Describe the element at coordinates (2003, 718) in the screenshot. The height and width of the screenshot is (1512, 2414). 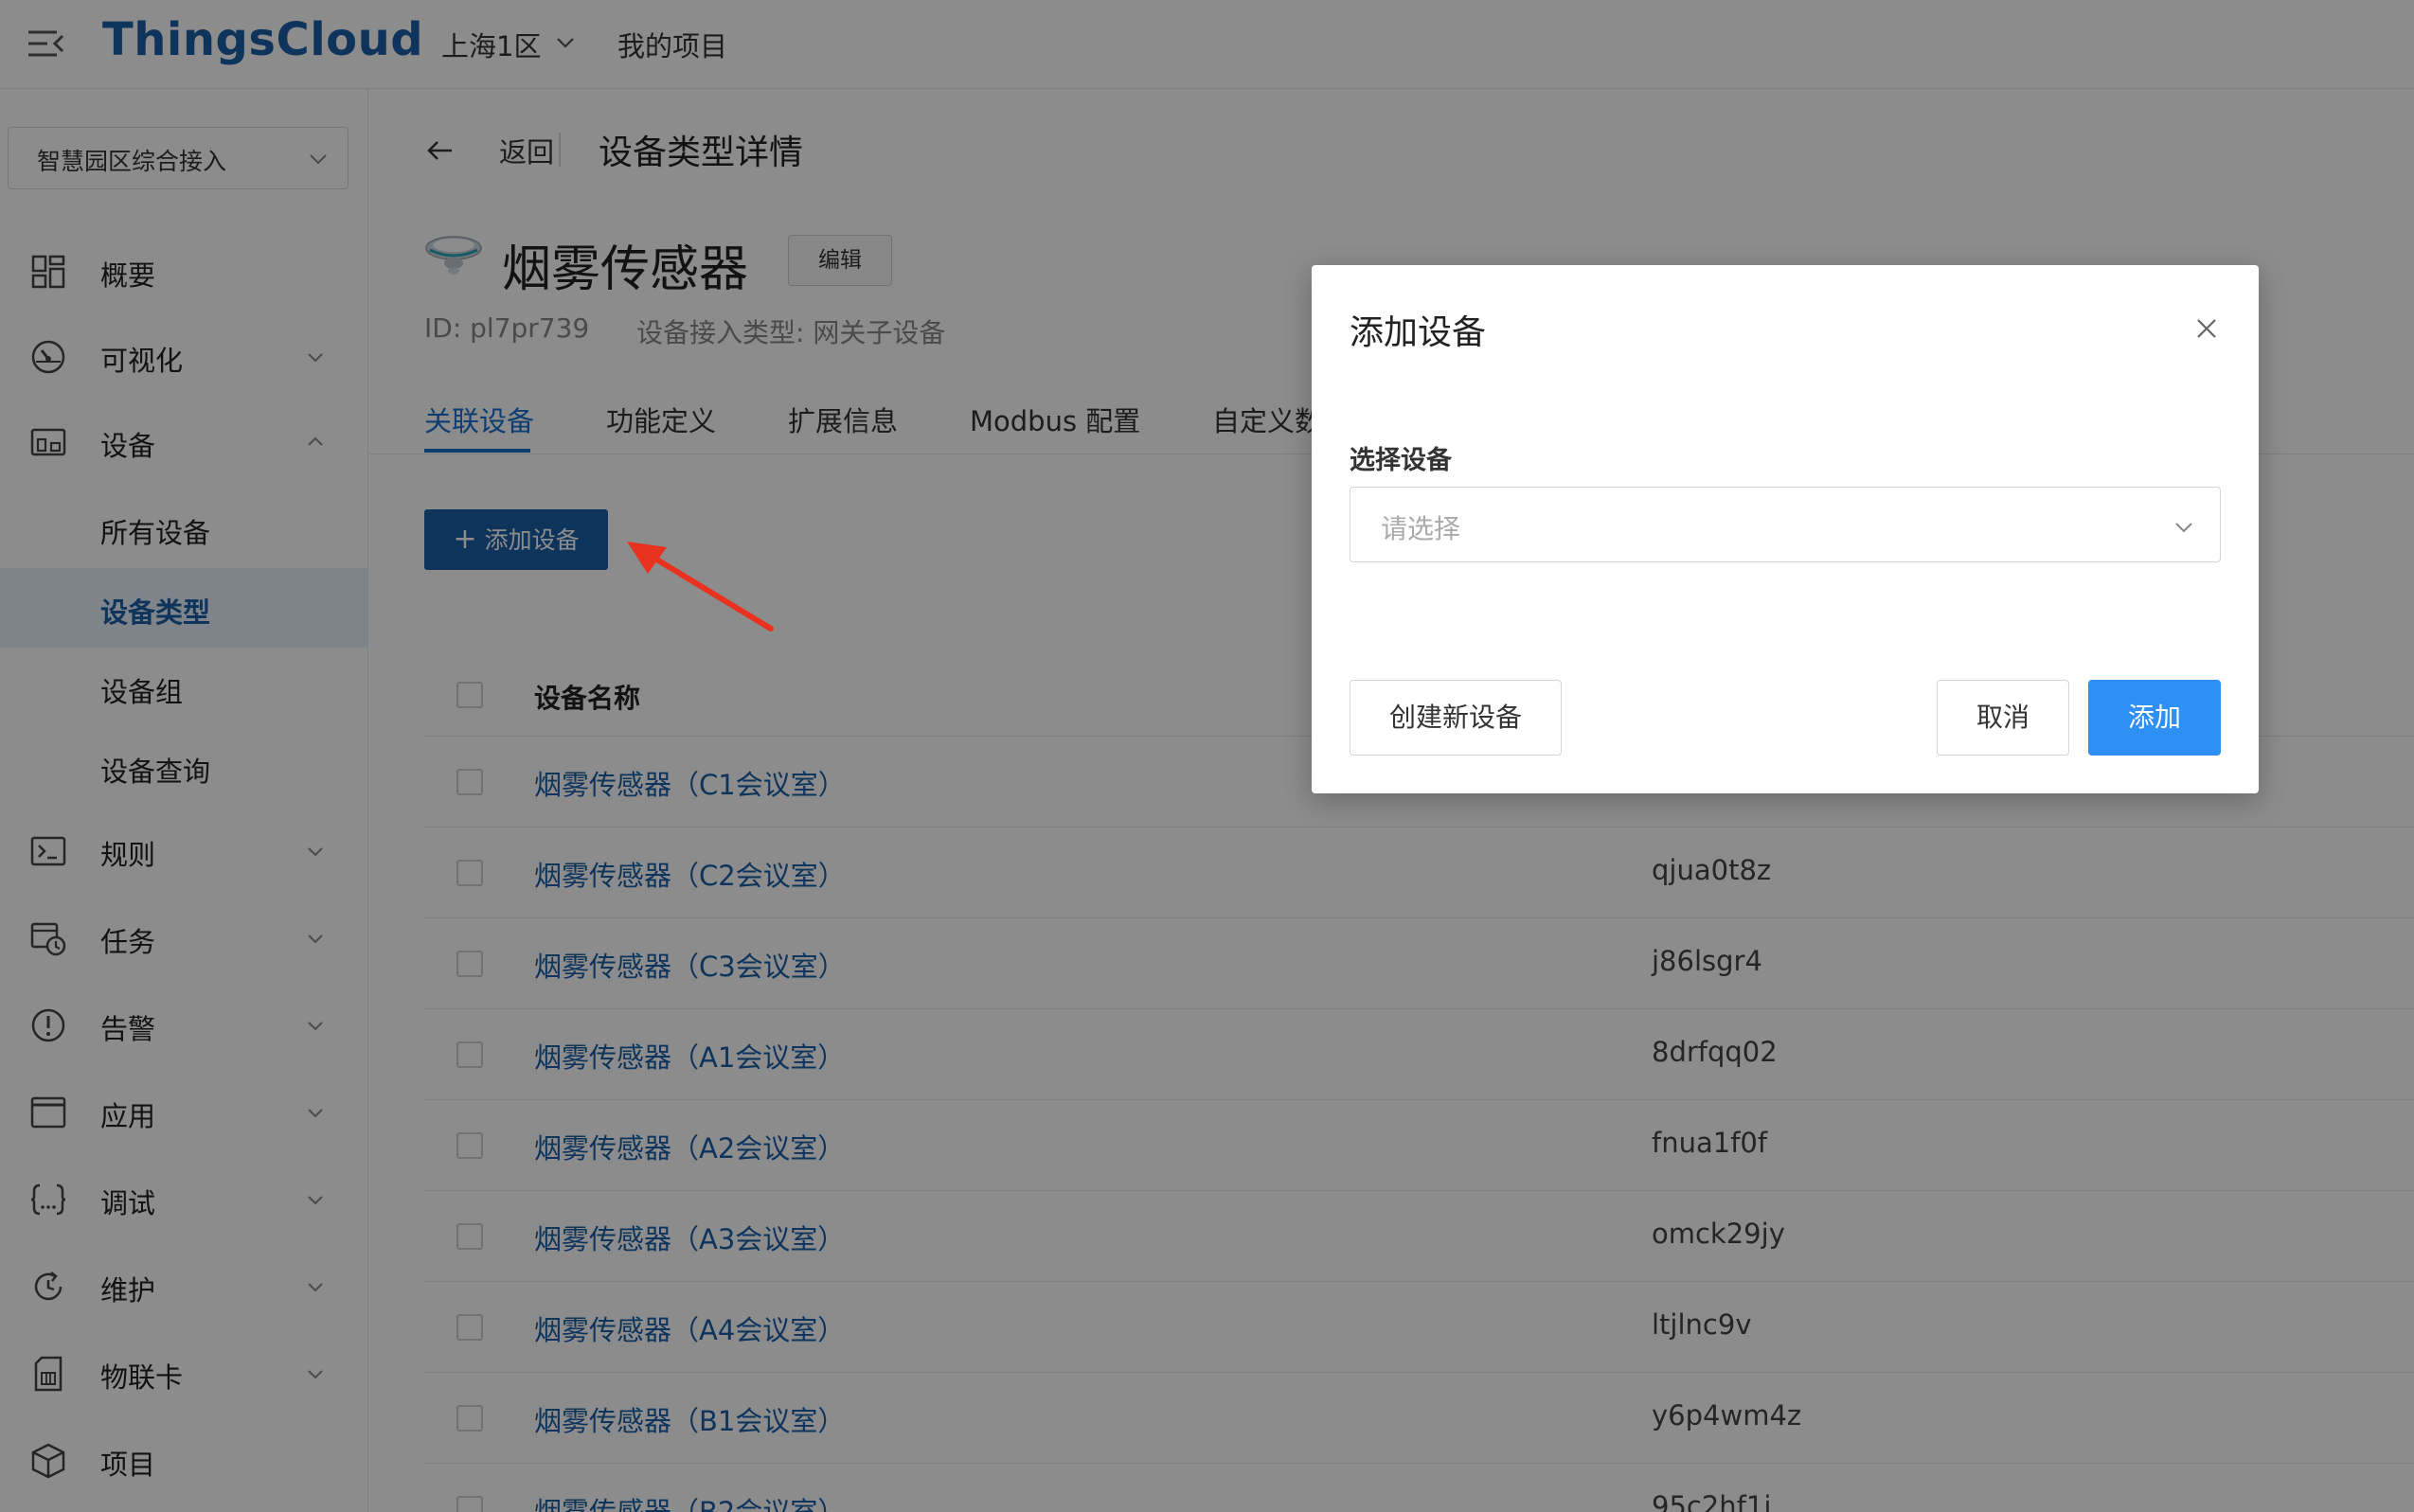
I see `cancel-button: 取消` at that location.